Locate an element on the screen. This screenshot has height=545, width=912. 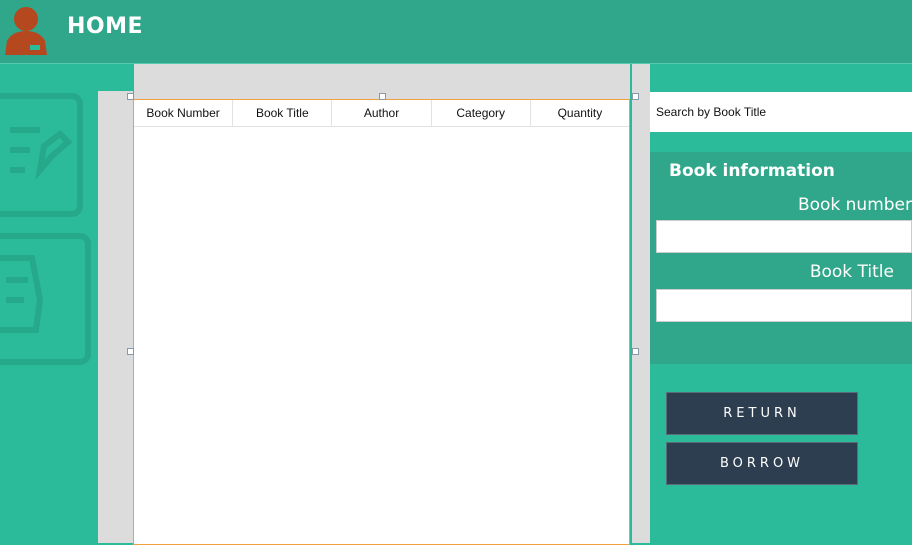
notebook-icon is located at coordinates (45, 299).